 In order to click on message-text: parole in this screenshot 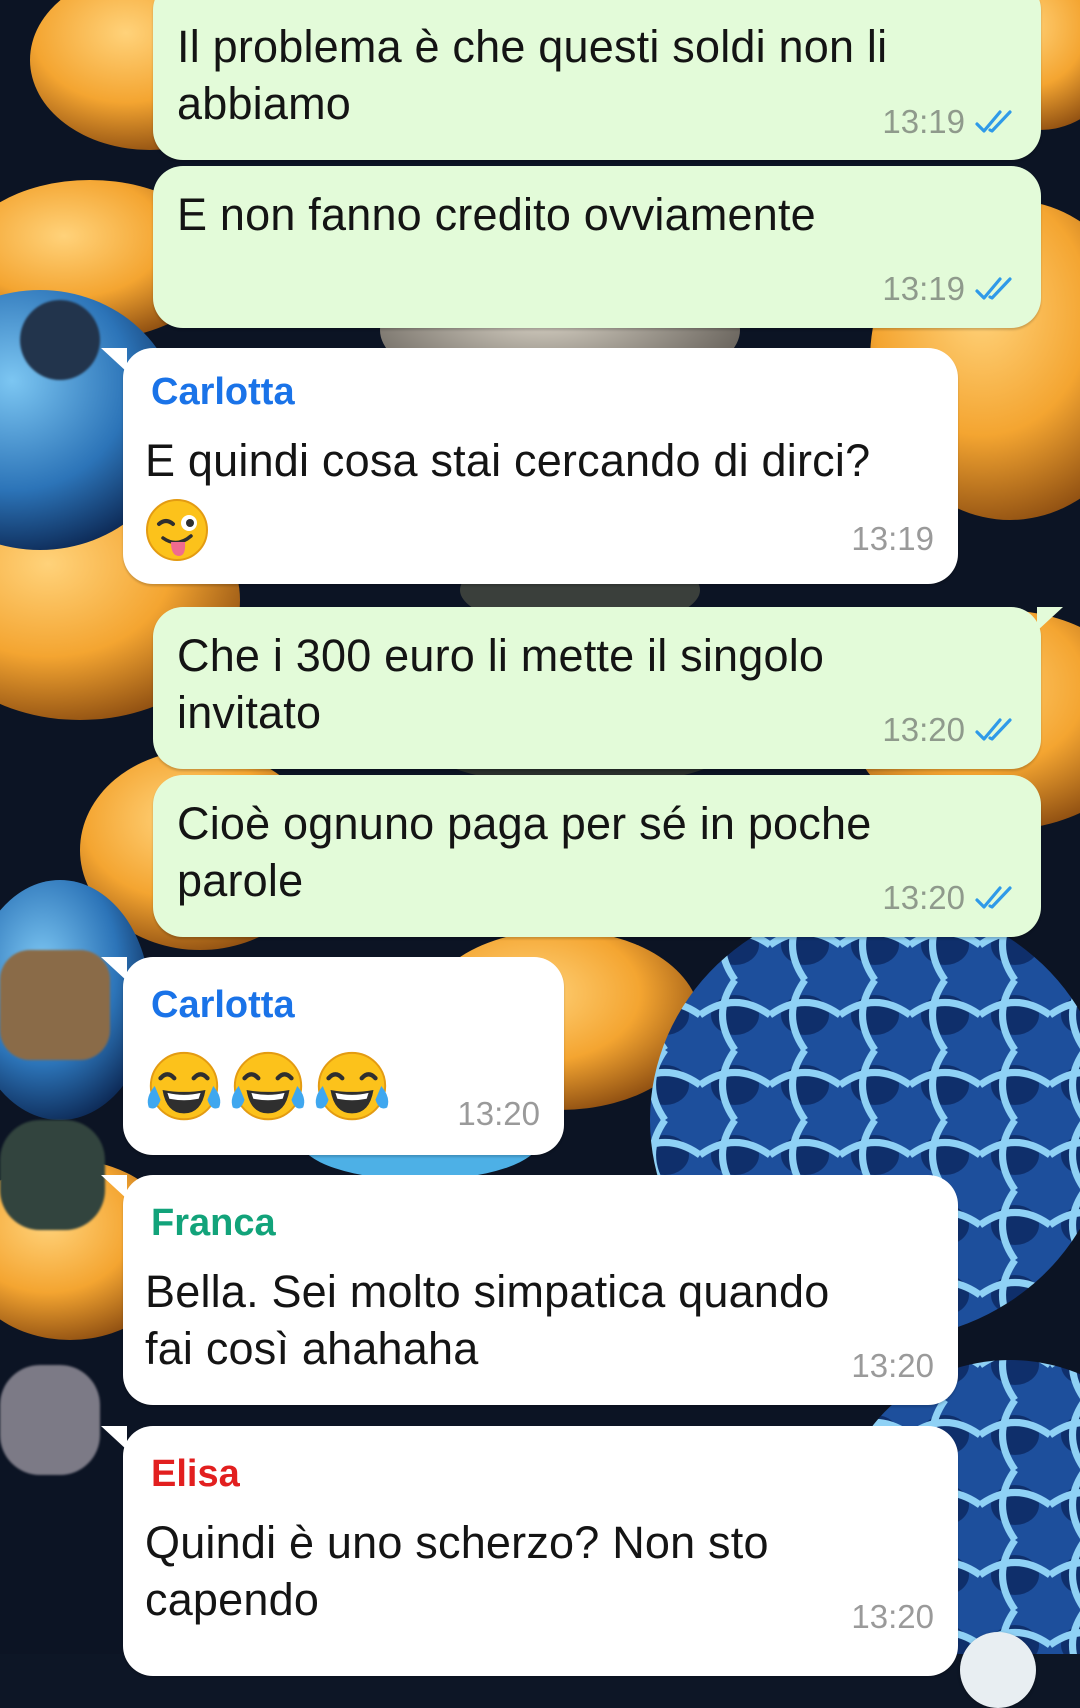, I will do `click(240, 880)`.